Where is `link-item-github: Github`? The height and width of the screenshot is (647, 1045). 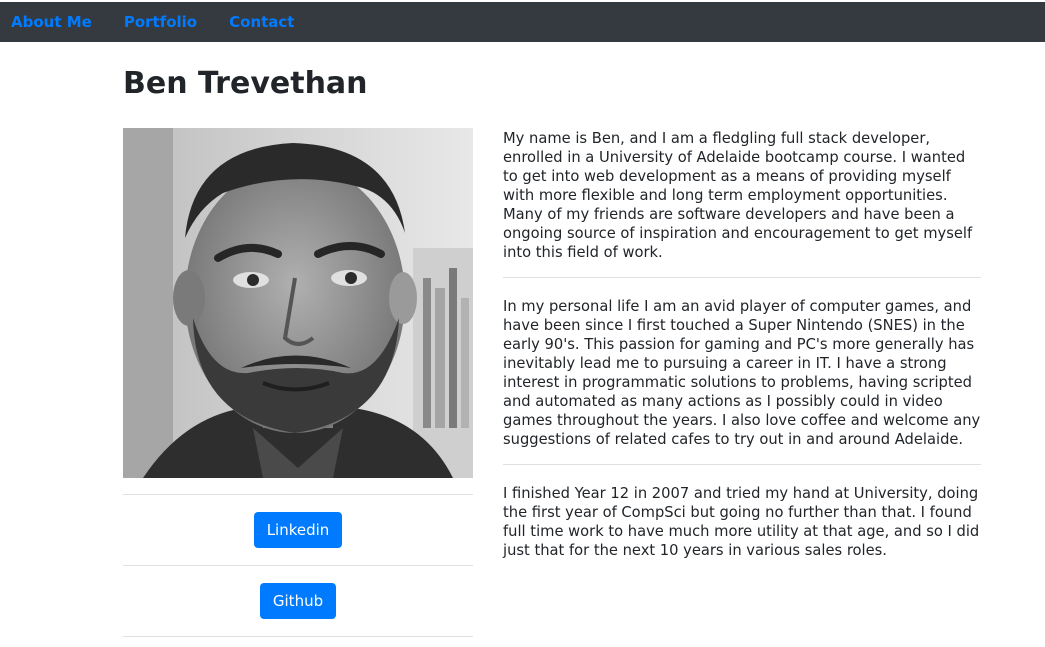 link-item-github: Github is located at coordinates (298, 601).